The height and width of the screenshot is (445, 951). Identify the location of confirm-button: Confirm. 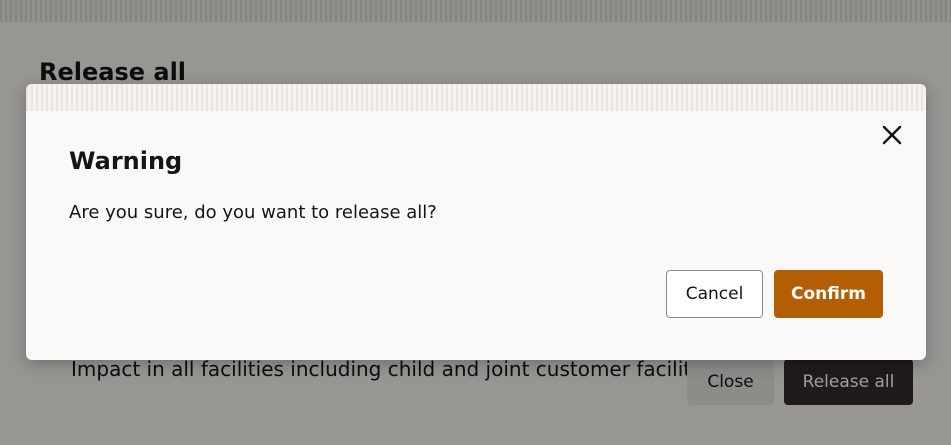
(828, 294).